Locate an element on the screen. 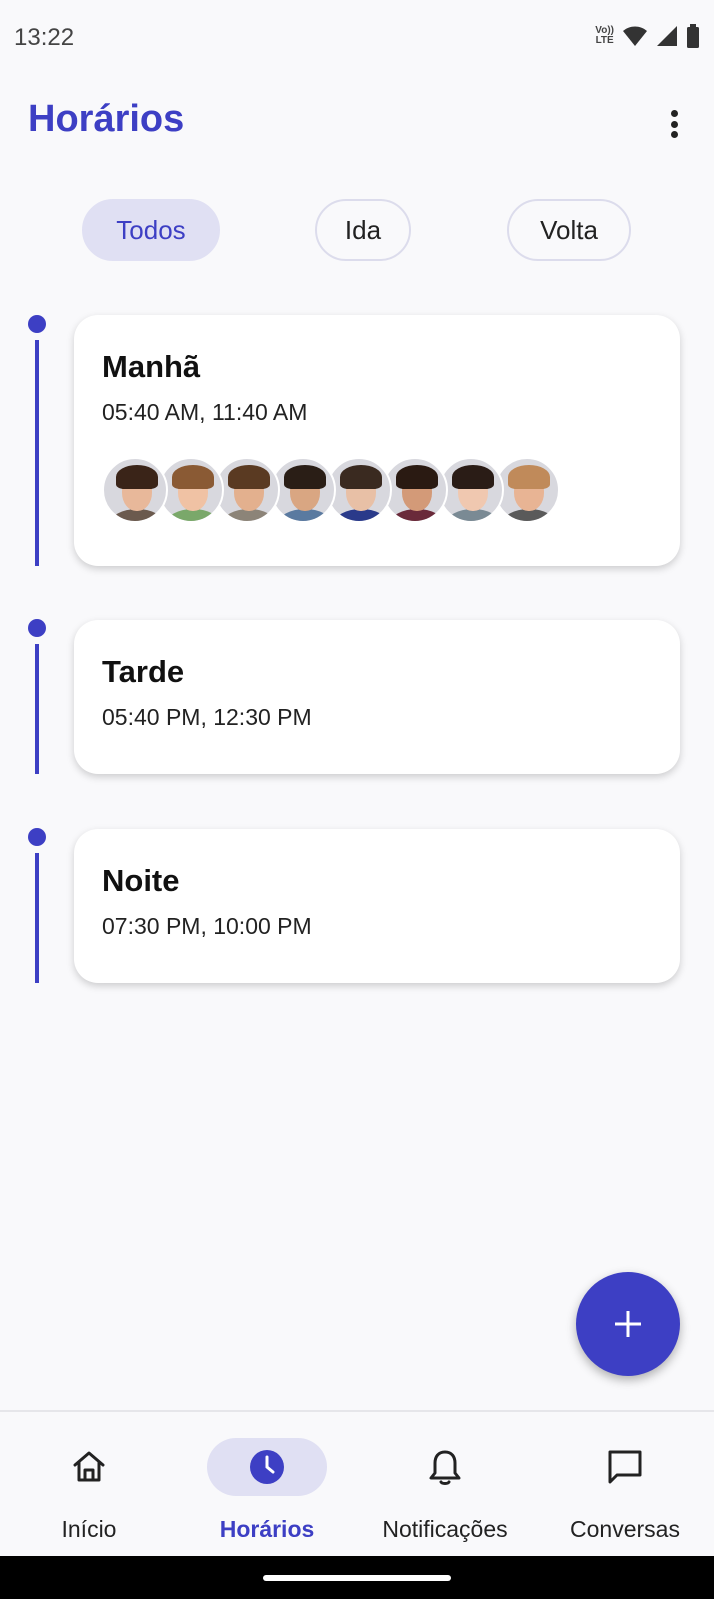  schedule-times: 05:40 PM, 12:30 PM is located at coordinates (207, 717).